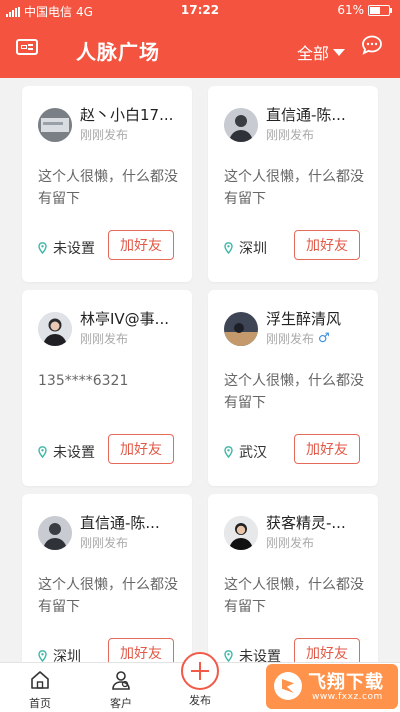 This screenshot has width=400, height=712. Describe the element at coordinates (200, 49) in the screenshot. I see `app-header: 人脉广场 全部` at that location.